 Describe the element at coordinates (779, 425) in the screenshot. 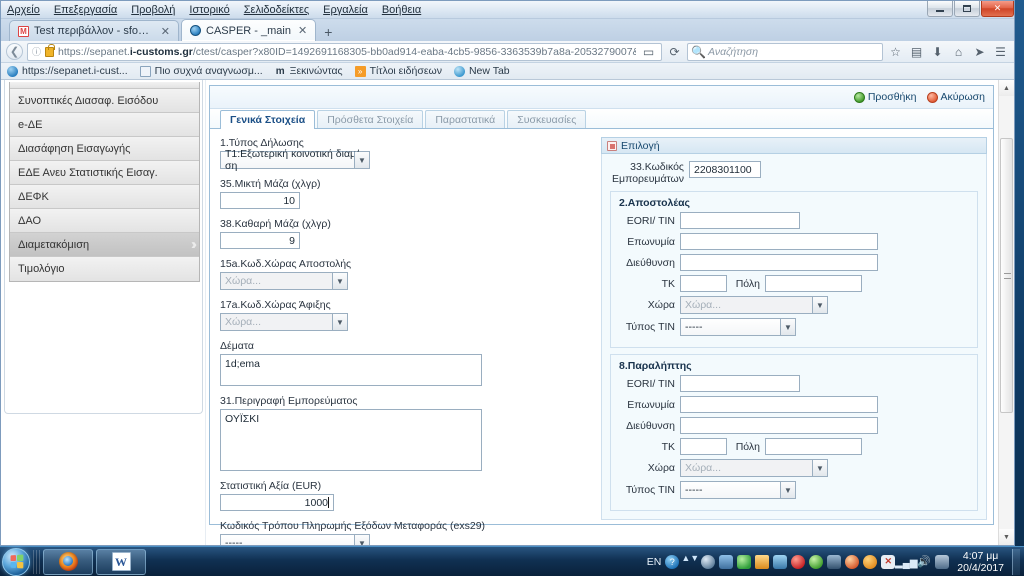

I see `consignee-address-input` at that location.